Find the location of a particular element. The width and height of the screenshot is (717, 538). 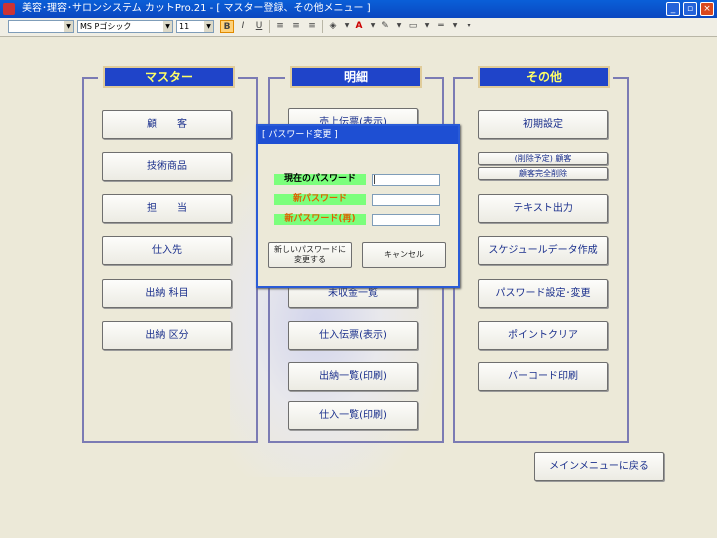

master-header-text: マスター is located at coordinates (168, 77).